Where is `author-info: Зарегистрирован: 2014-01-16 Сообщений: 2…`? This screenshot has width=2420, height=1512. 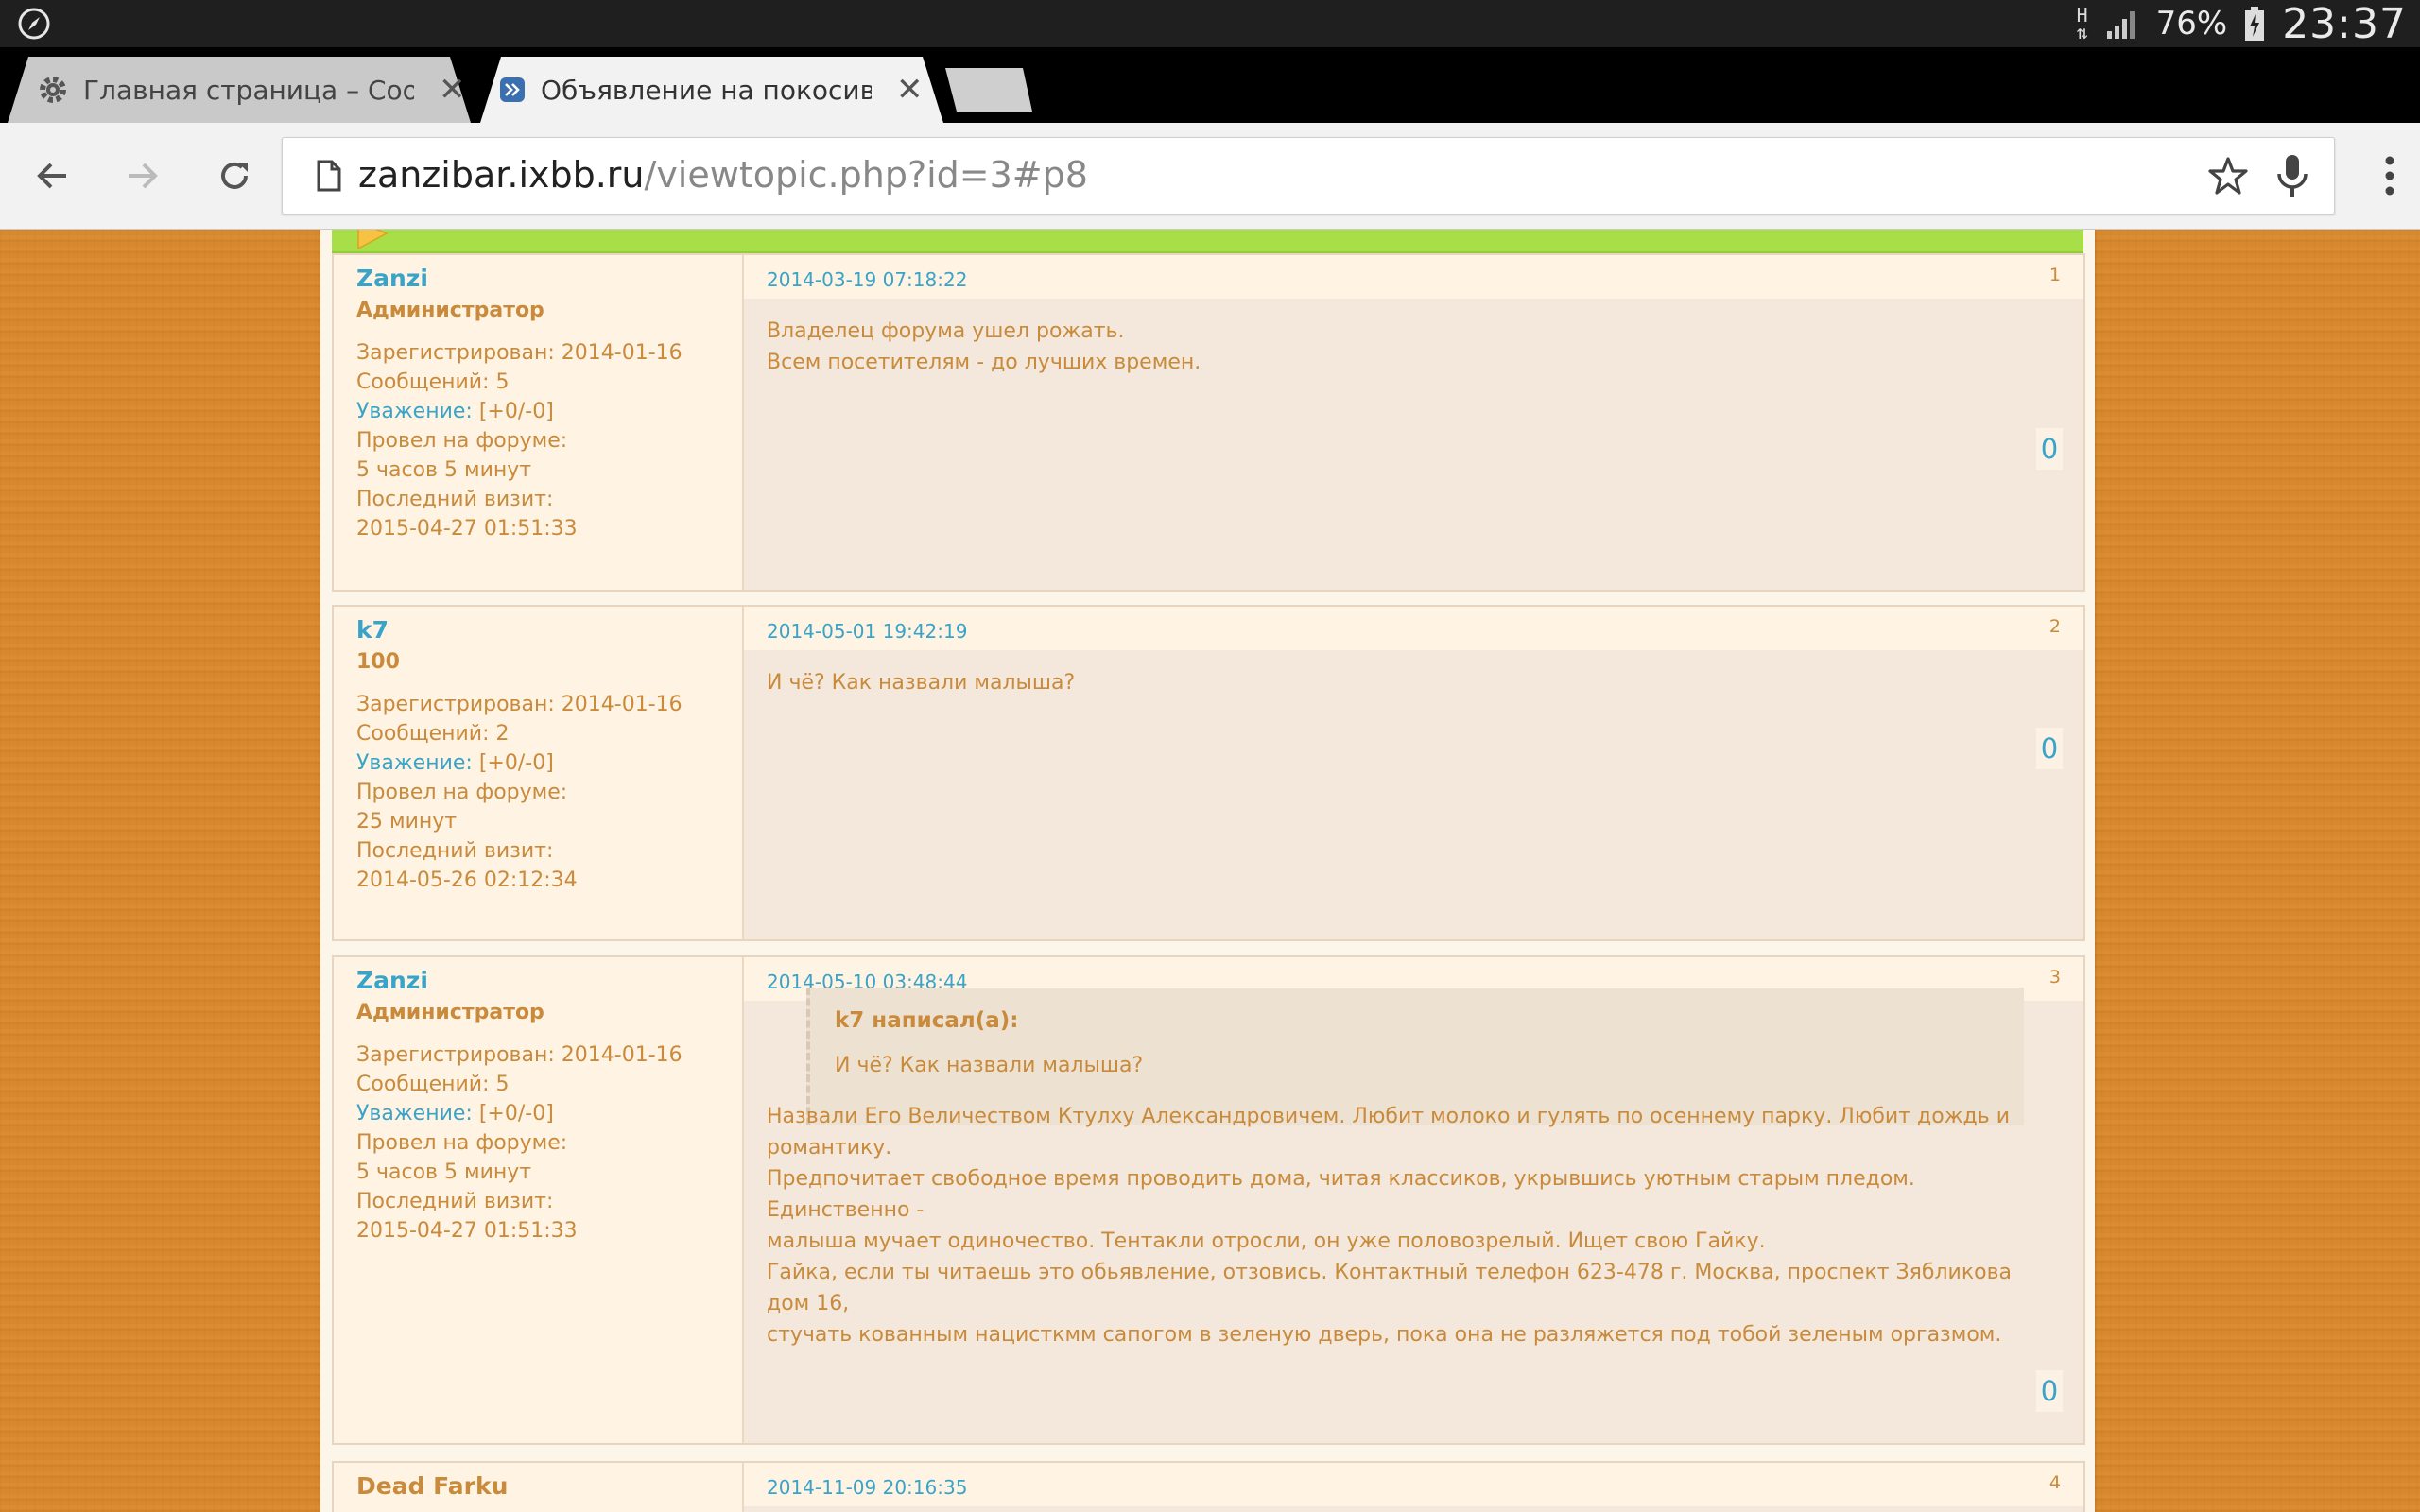
author-info: Зарегистрирован: 2014-01-16 Сообщений: 2… is located at coordinates (519, 792).